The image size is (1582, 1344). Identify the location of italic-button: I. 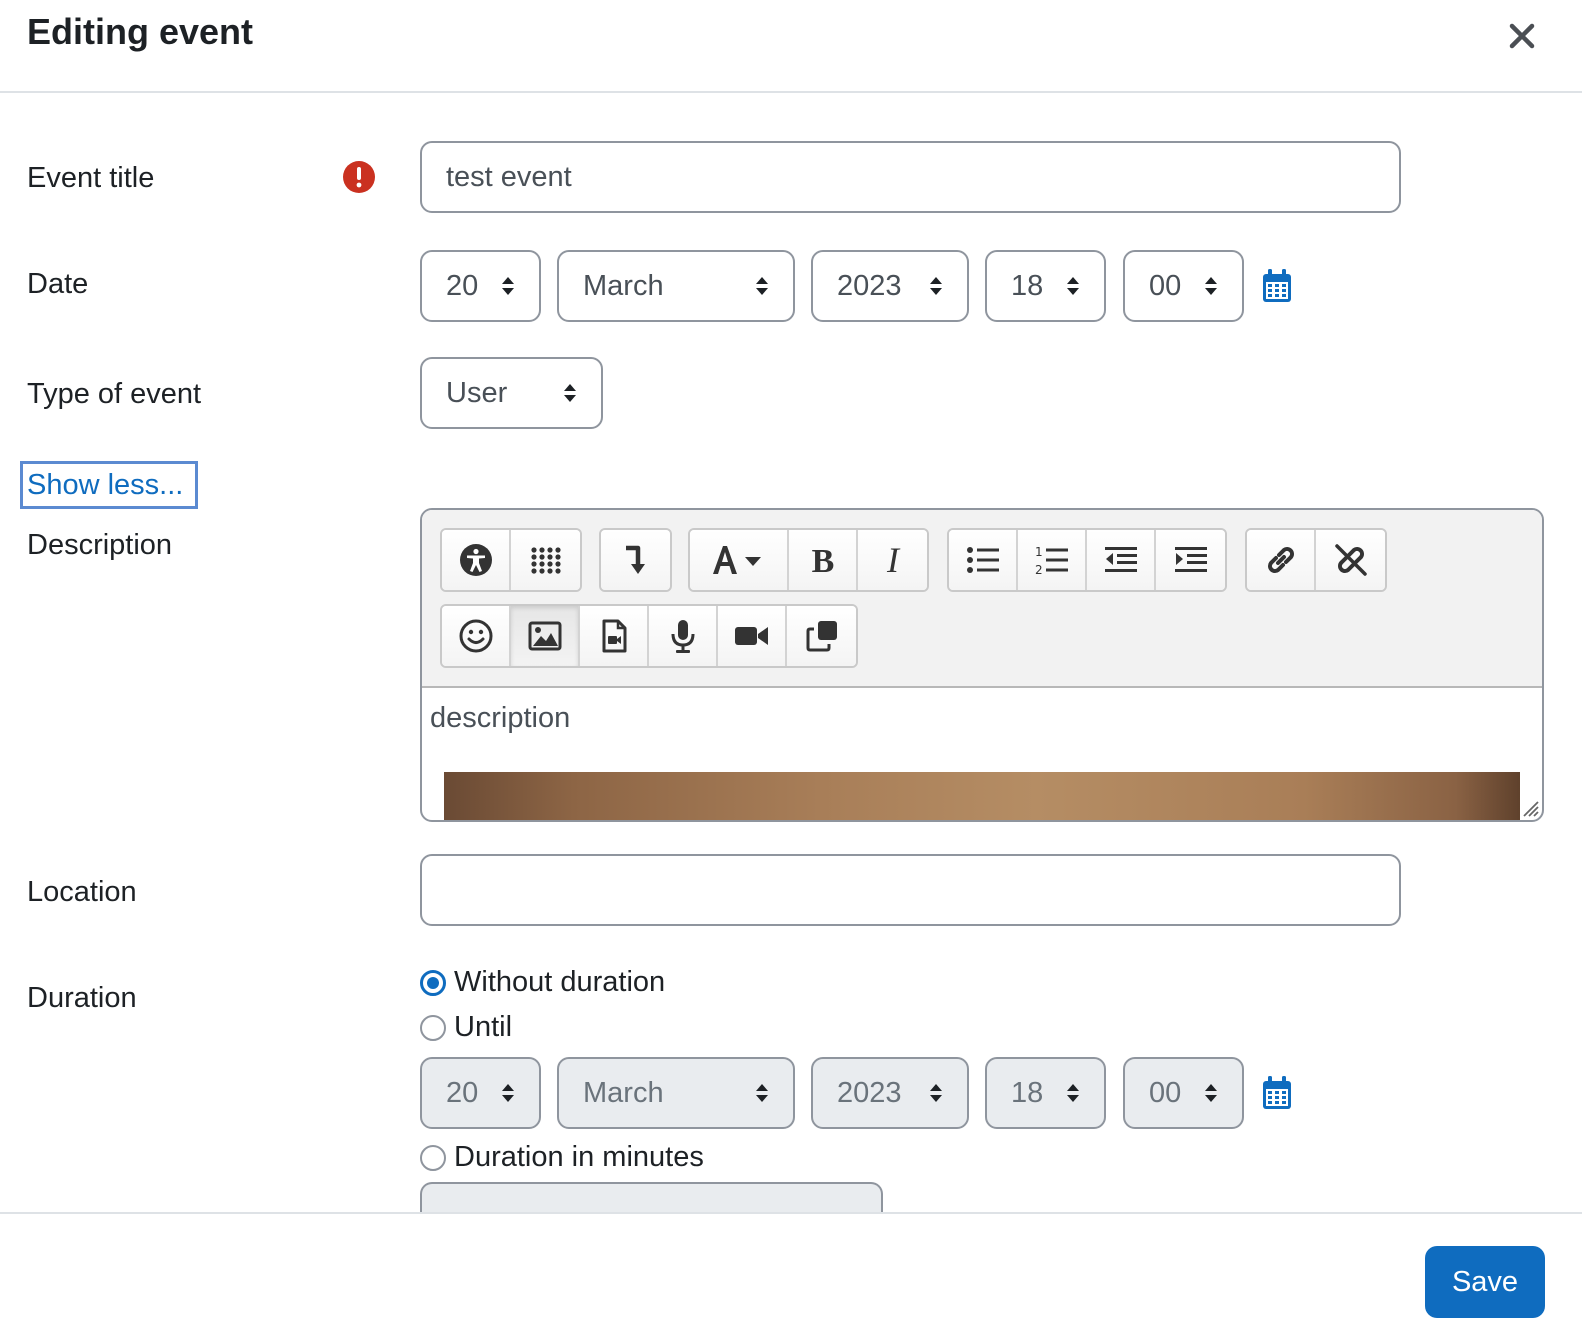
(892, 560).